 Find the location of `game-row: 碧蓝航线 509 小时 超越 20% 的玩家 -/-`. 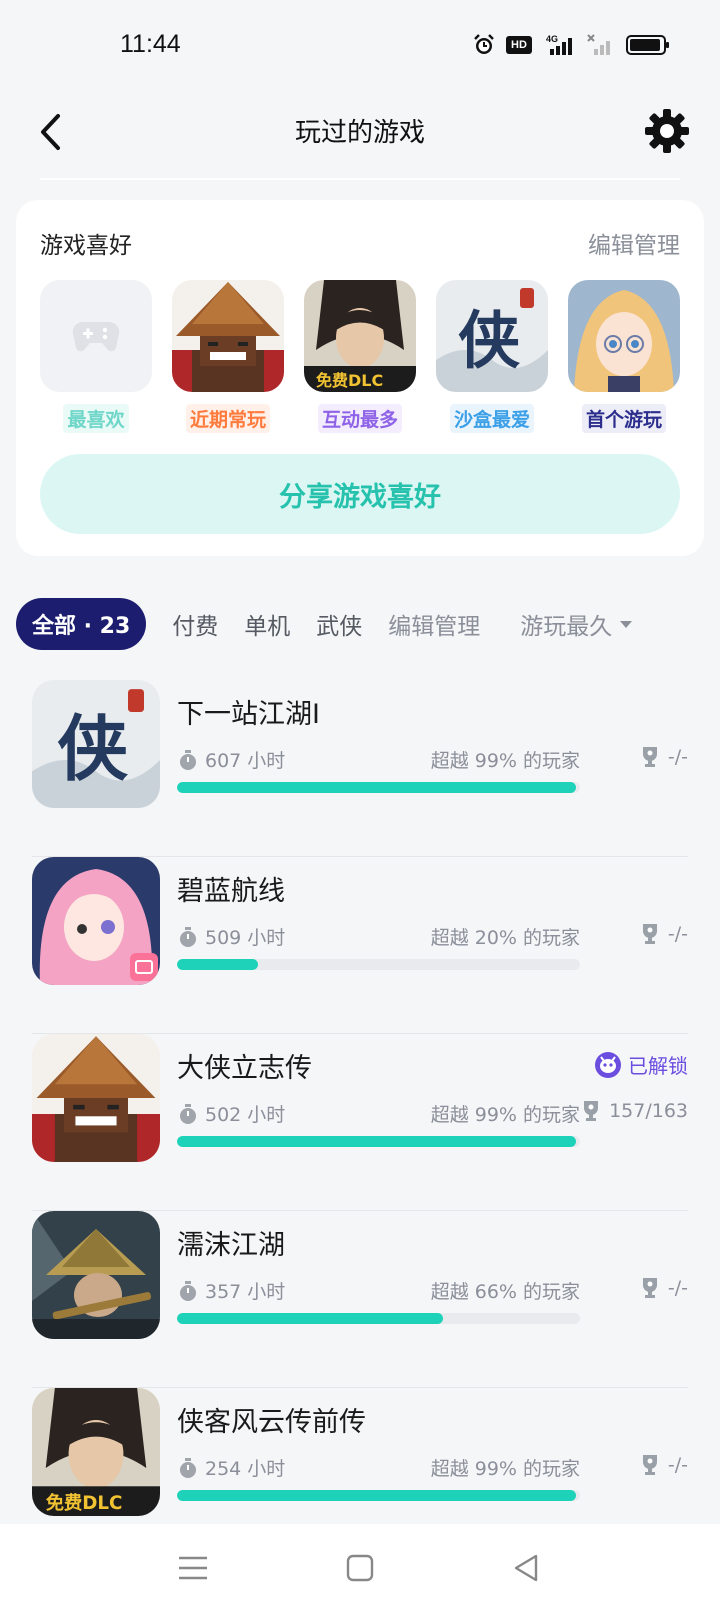

game-row: 碧蓝航线 509 小时 超越 20% 的玩家 -/- is located at coordinates (360, 945).